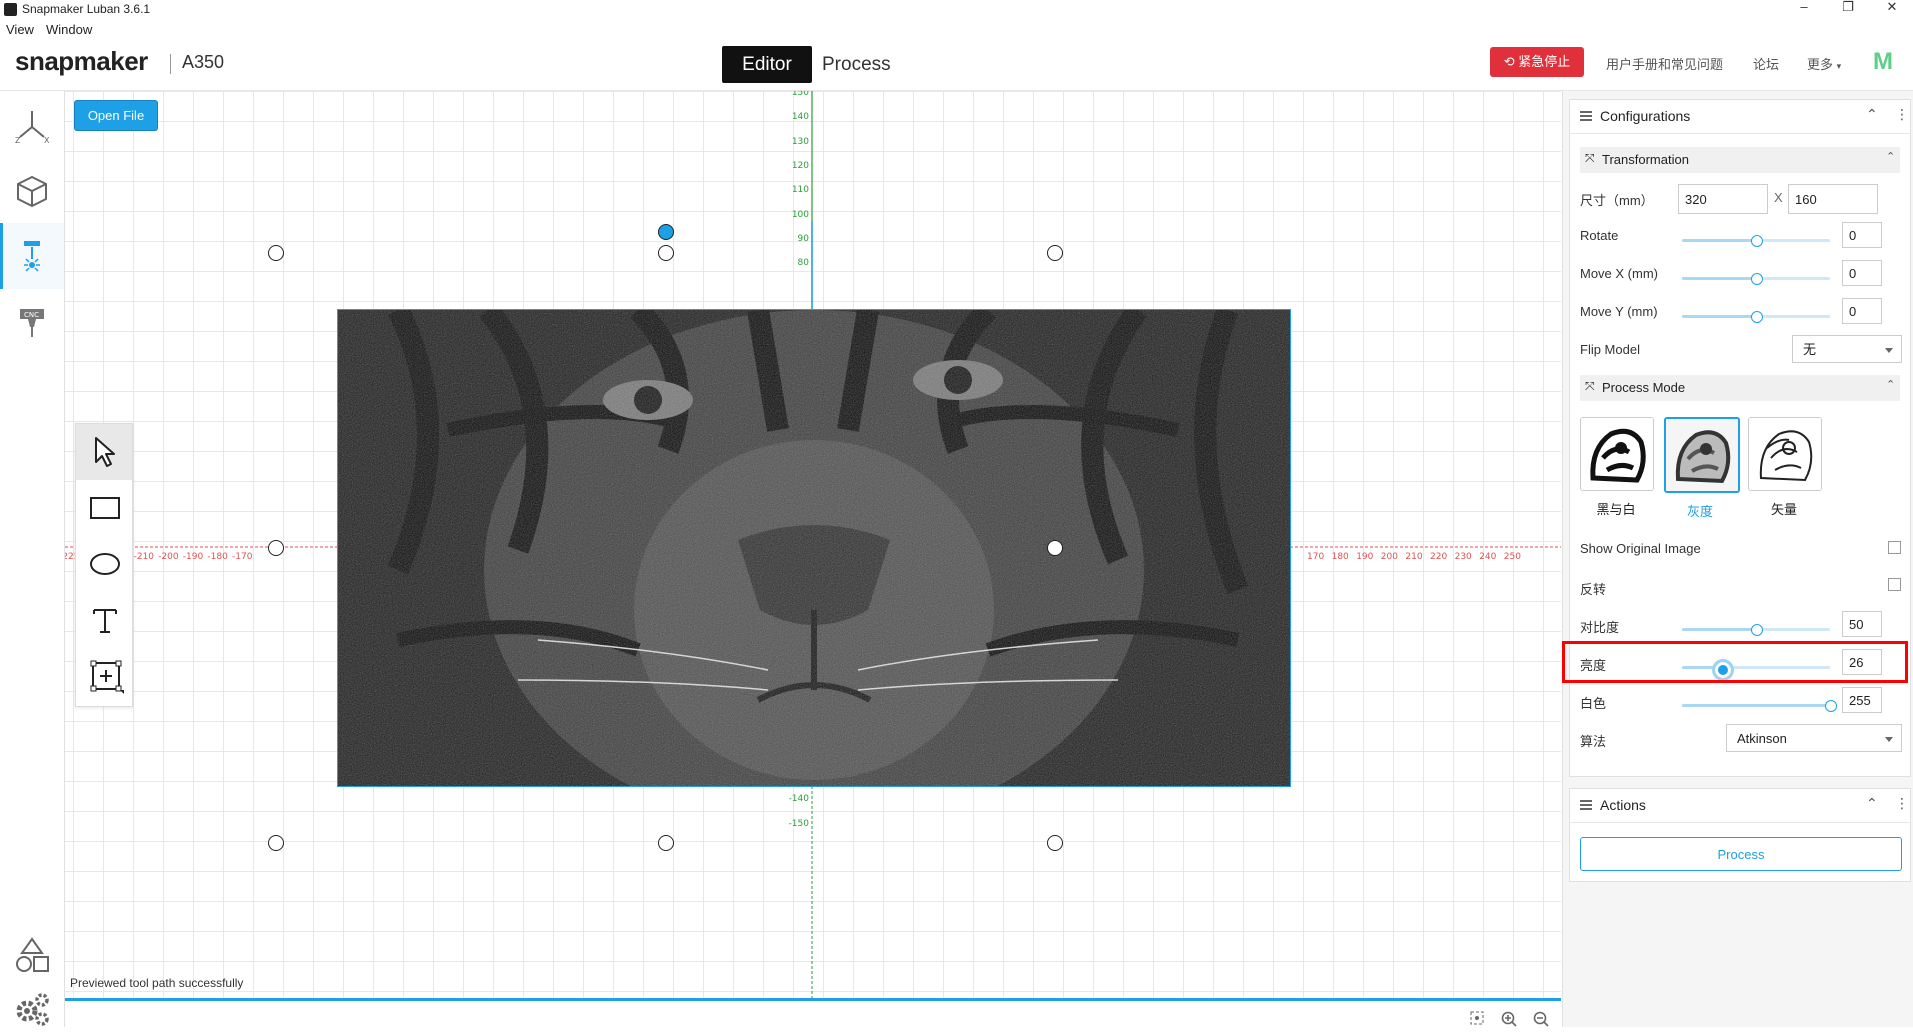 The height and width of the screenshot is (1032, 1913). I want to click on tool-rectangle, so click(104, 508).